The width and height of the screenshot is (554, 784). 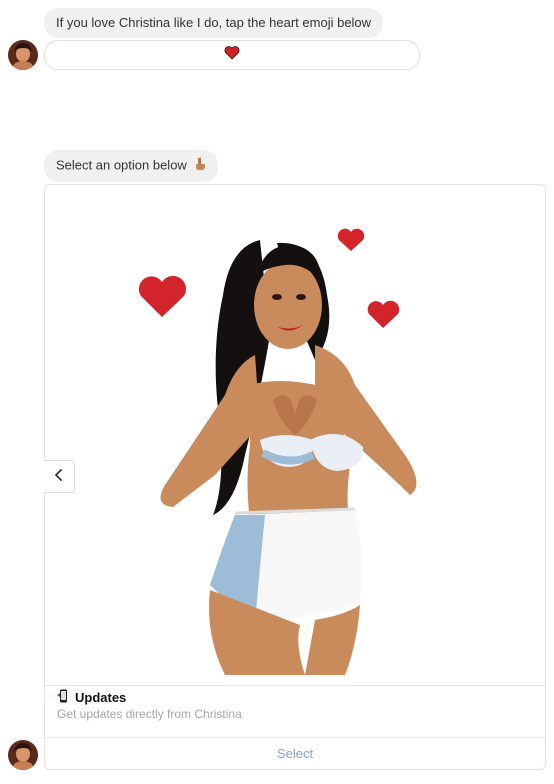 I want to click on phone-icon, so click(x=63, y=697).